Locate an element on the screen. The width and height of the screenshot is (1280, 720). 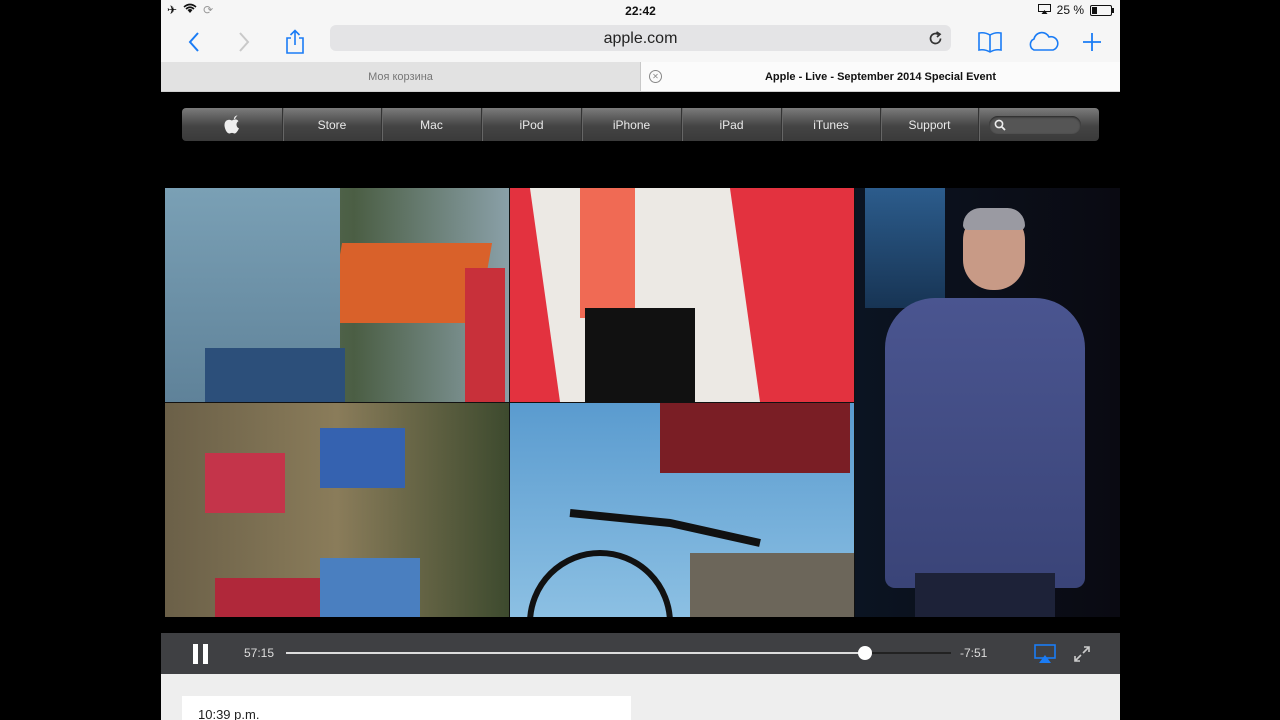
icloud-tabs-button is located at coordinates (1043, 42).